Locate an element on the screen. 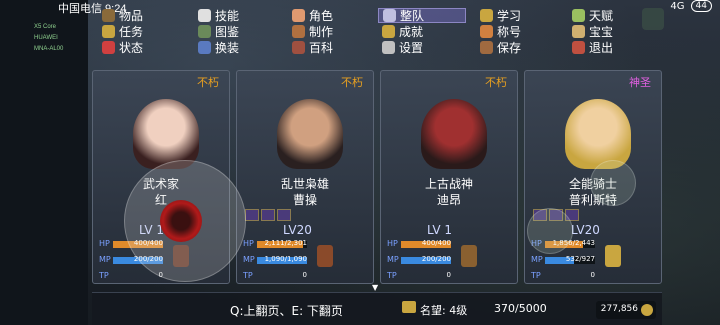 The image size is (720, 325). menu-item-craft: 制作 is located at coordinates (312, 31).